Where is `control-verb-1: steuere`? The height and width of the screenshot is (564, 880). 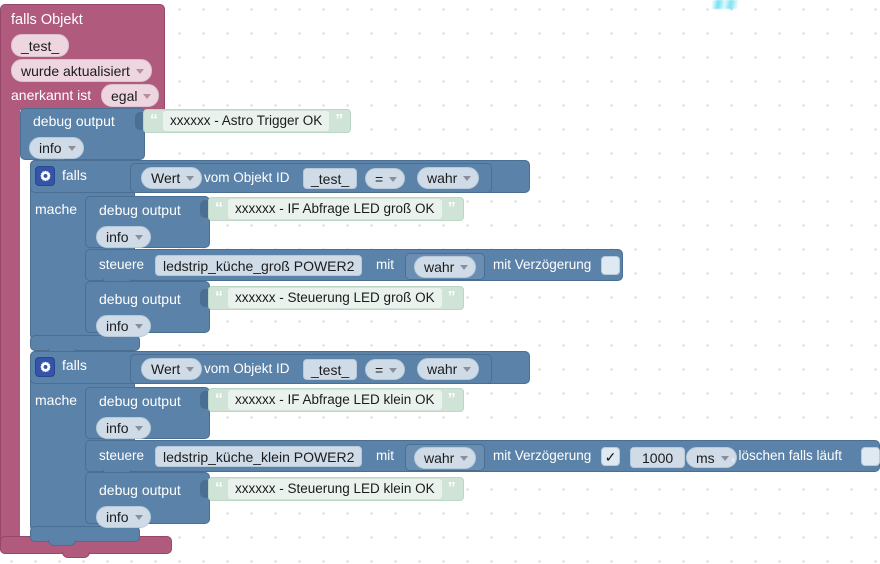 control-verb-1: steuere is located at coordinates (122, 264).